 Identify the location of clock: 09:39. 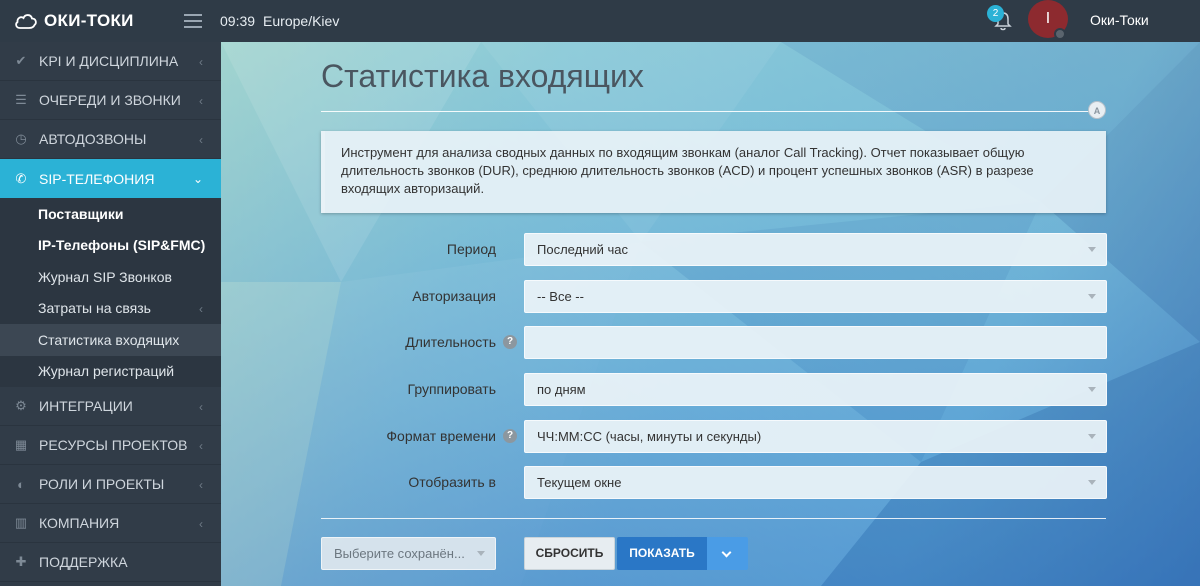
(238, 21).